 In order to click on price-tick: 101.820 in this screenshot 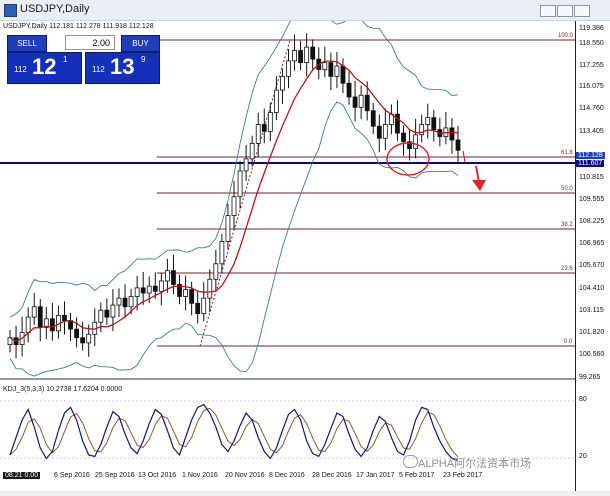, I will do `click(592, 332)`.